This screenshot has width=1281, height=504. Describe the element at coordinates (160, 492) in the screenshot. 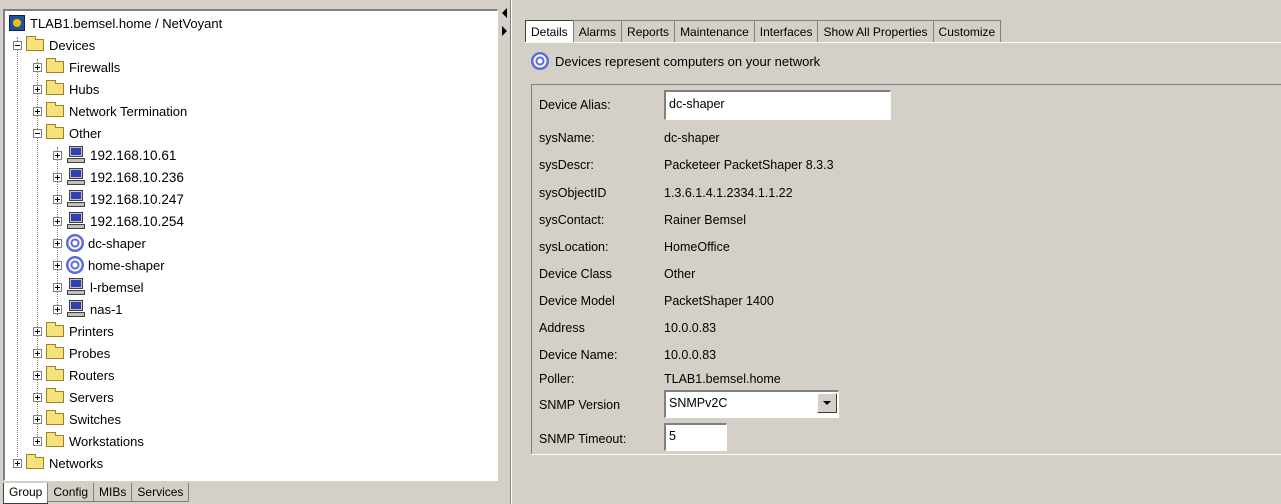

I see `tab-services: Services` at that location.